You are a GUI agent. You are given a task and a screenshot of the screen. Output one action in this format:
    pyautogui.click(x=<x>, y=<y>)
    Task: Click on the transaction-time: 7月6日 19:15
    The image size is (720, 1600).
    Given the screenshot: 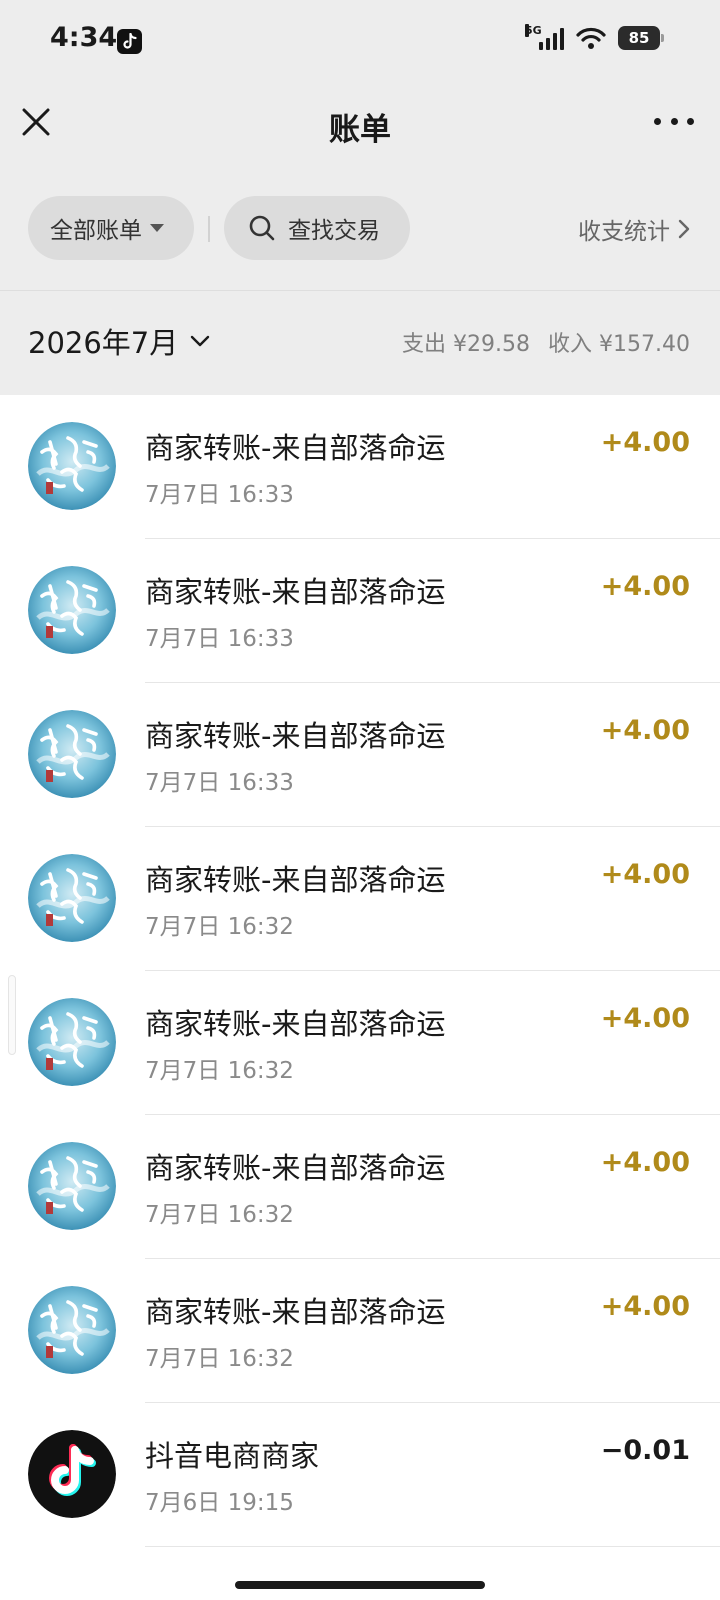 What is the action you would take?
    pyautogui.click(x=219, y=1503)
    